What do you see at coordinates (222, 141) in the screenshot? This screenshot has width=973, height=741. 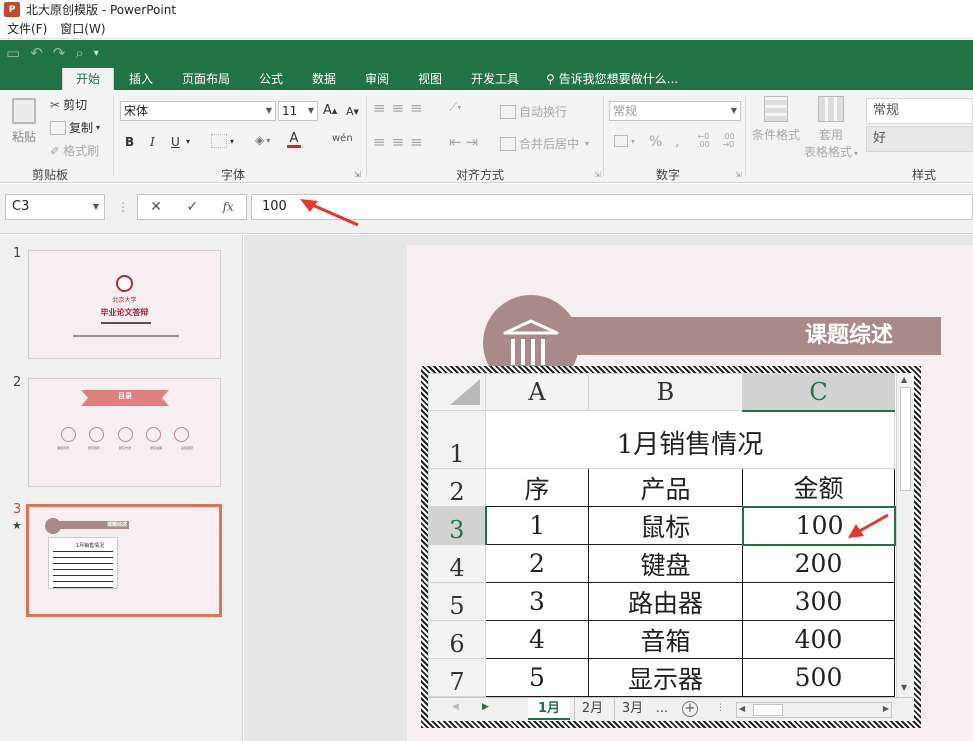 I see `borders-button: ▾` at bounding box center [222, 141].